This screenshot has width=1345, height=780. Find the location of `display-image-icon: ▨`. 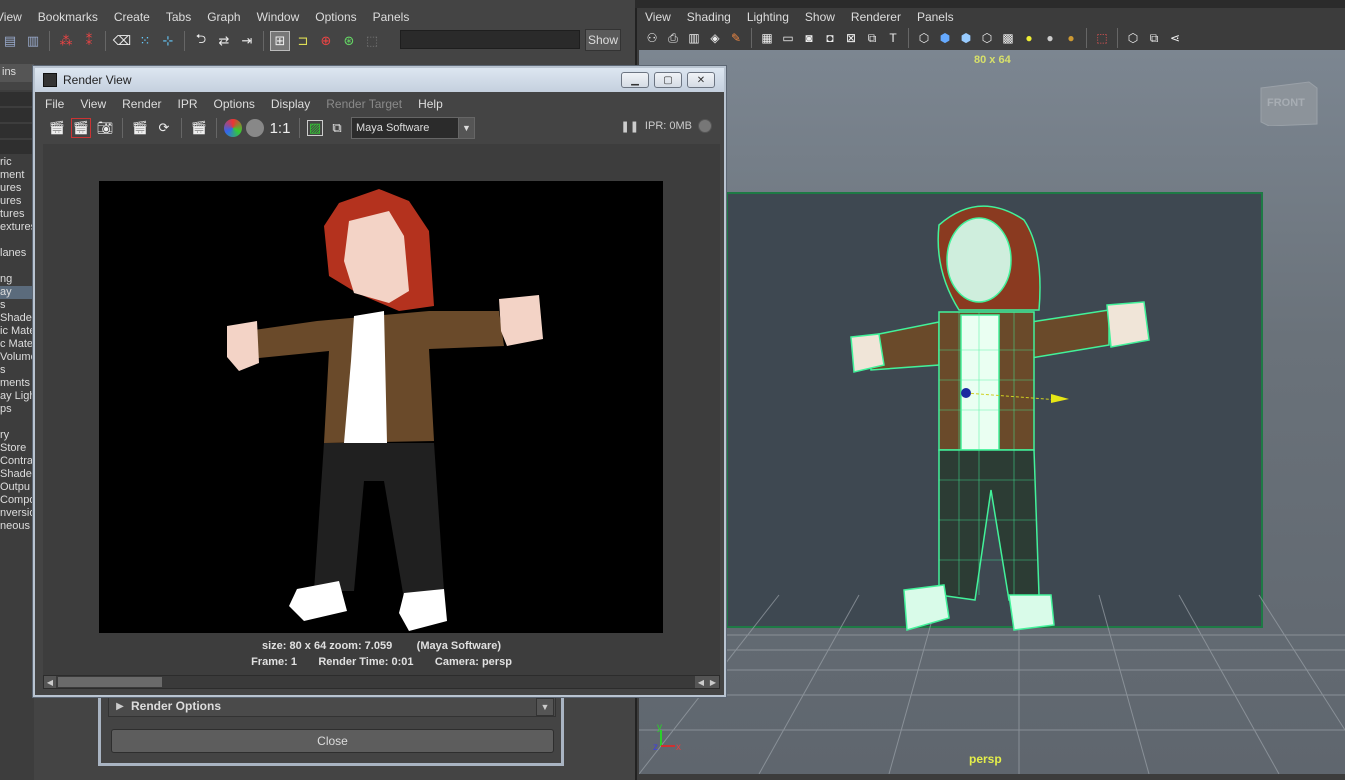

display-image-icon: ▨ is located at coordinates (315, 128).